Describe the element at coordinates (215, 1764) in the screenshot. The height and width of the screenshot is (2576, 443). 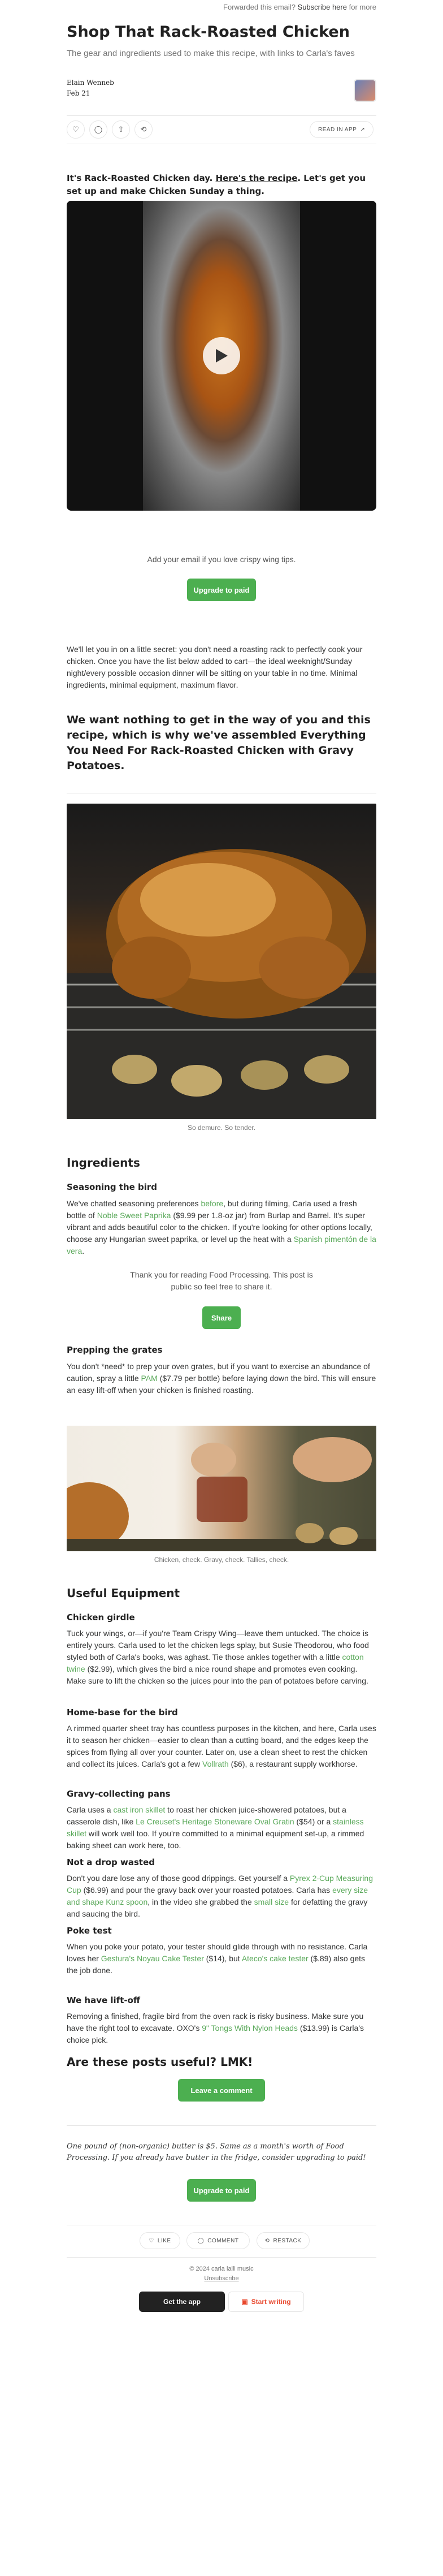
I see `vollrath-link: Vollrath` at that location.